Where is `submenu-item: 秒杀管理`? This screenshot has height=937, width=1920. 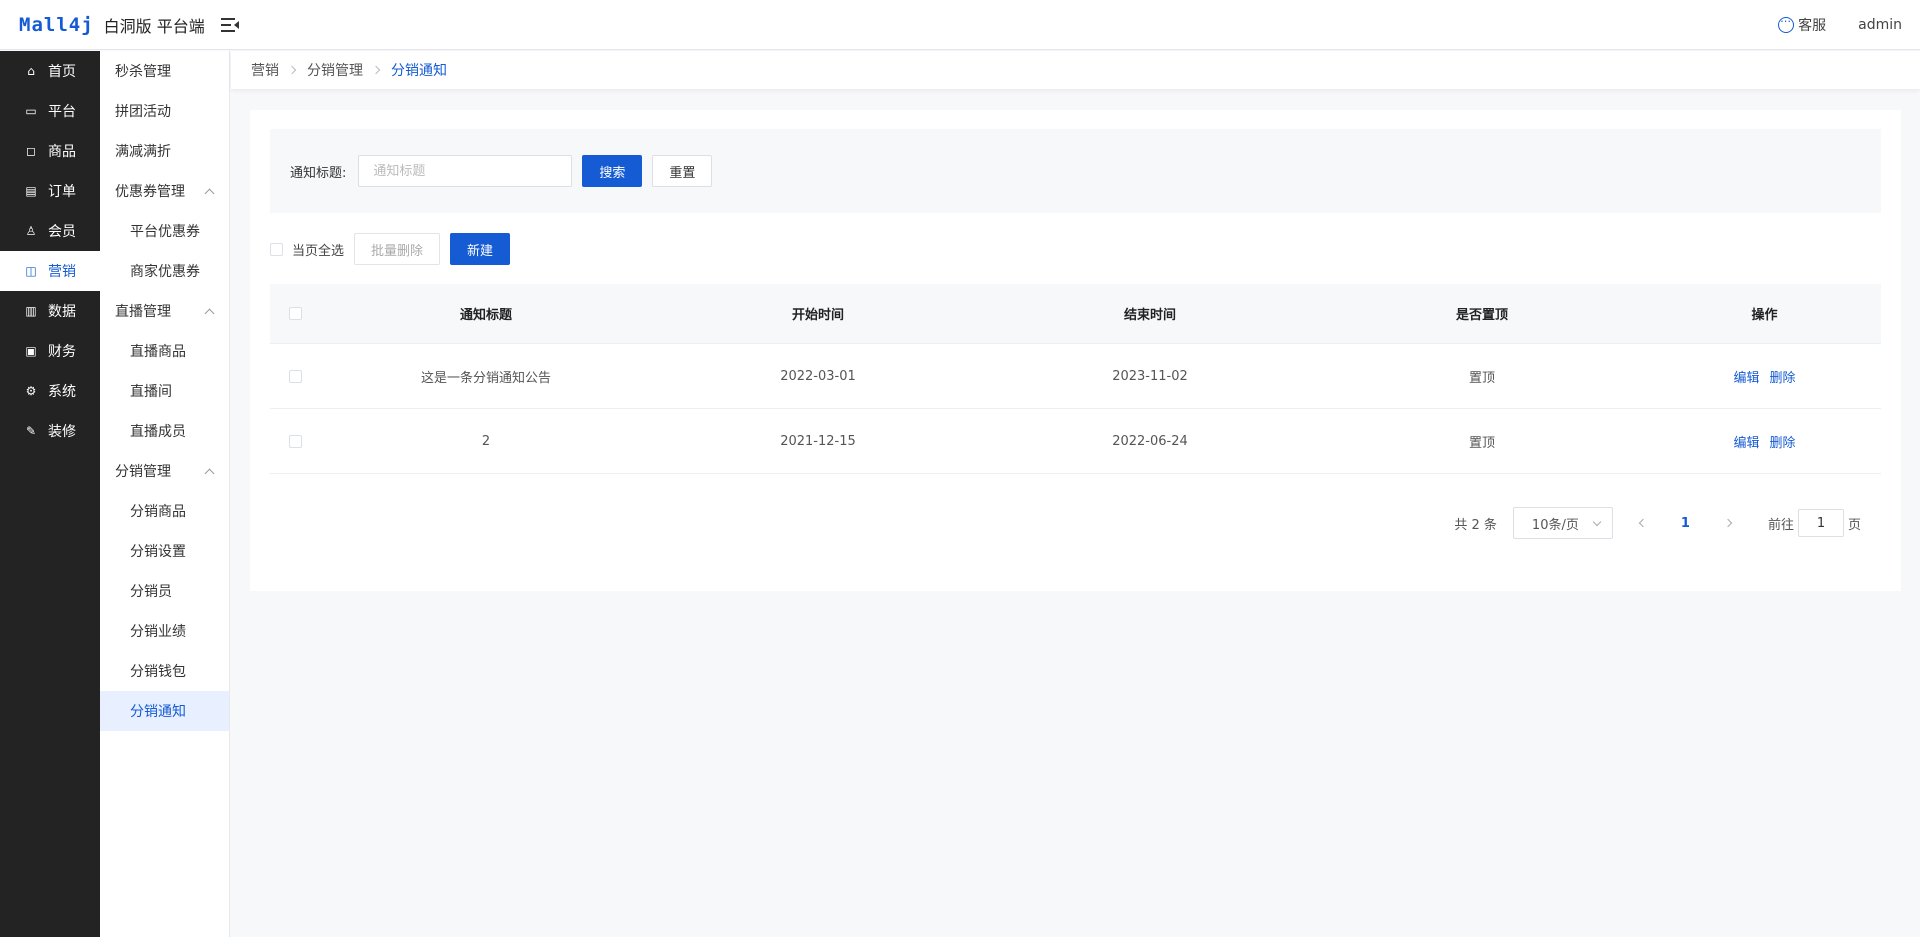
submenu-item: 秒杀管理 is located at coordinates (164, 71).